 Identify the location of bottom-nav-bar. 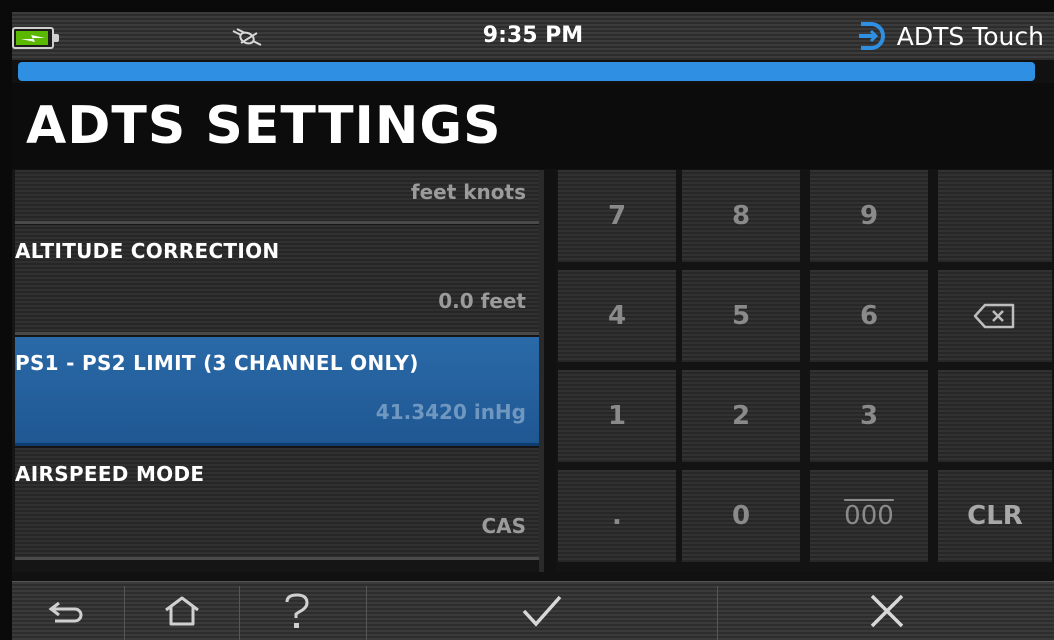
(533, 610).